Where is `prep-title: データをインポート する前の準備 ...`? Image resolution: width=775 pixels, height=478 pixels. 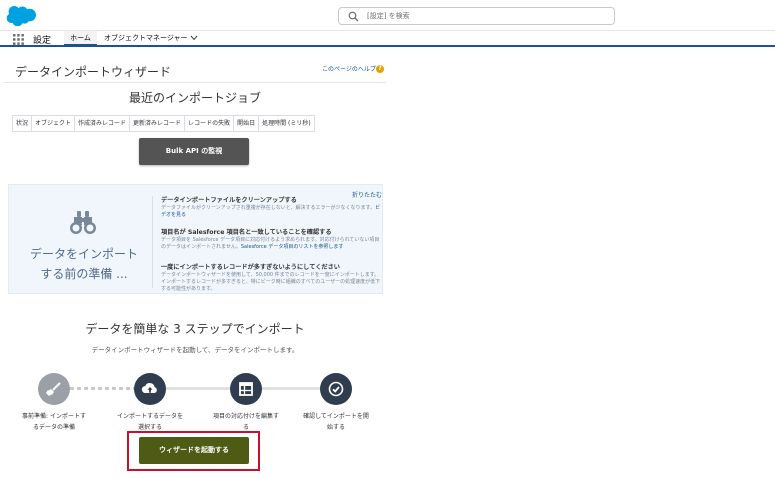
prep-title: データをインポート する前の準備 ... is located at coordinates (84, 264).